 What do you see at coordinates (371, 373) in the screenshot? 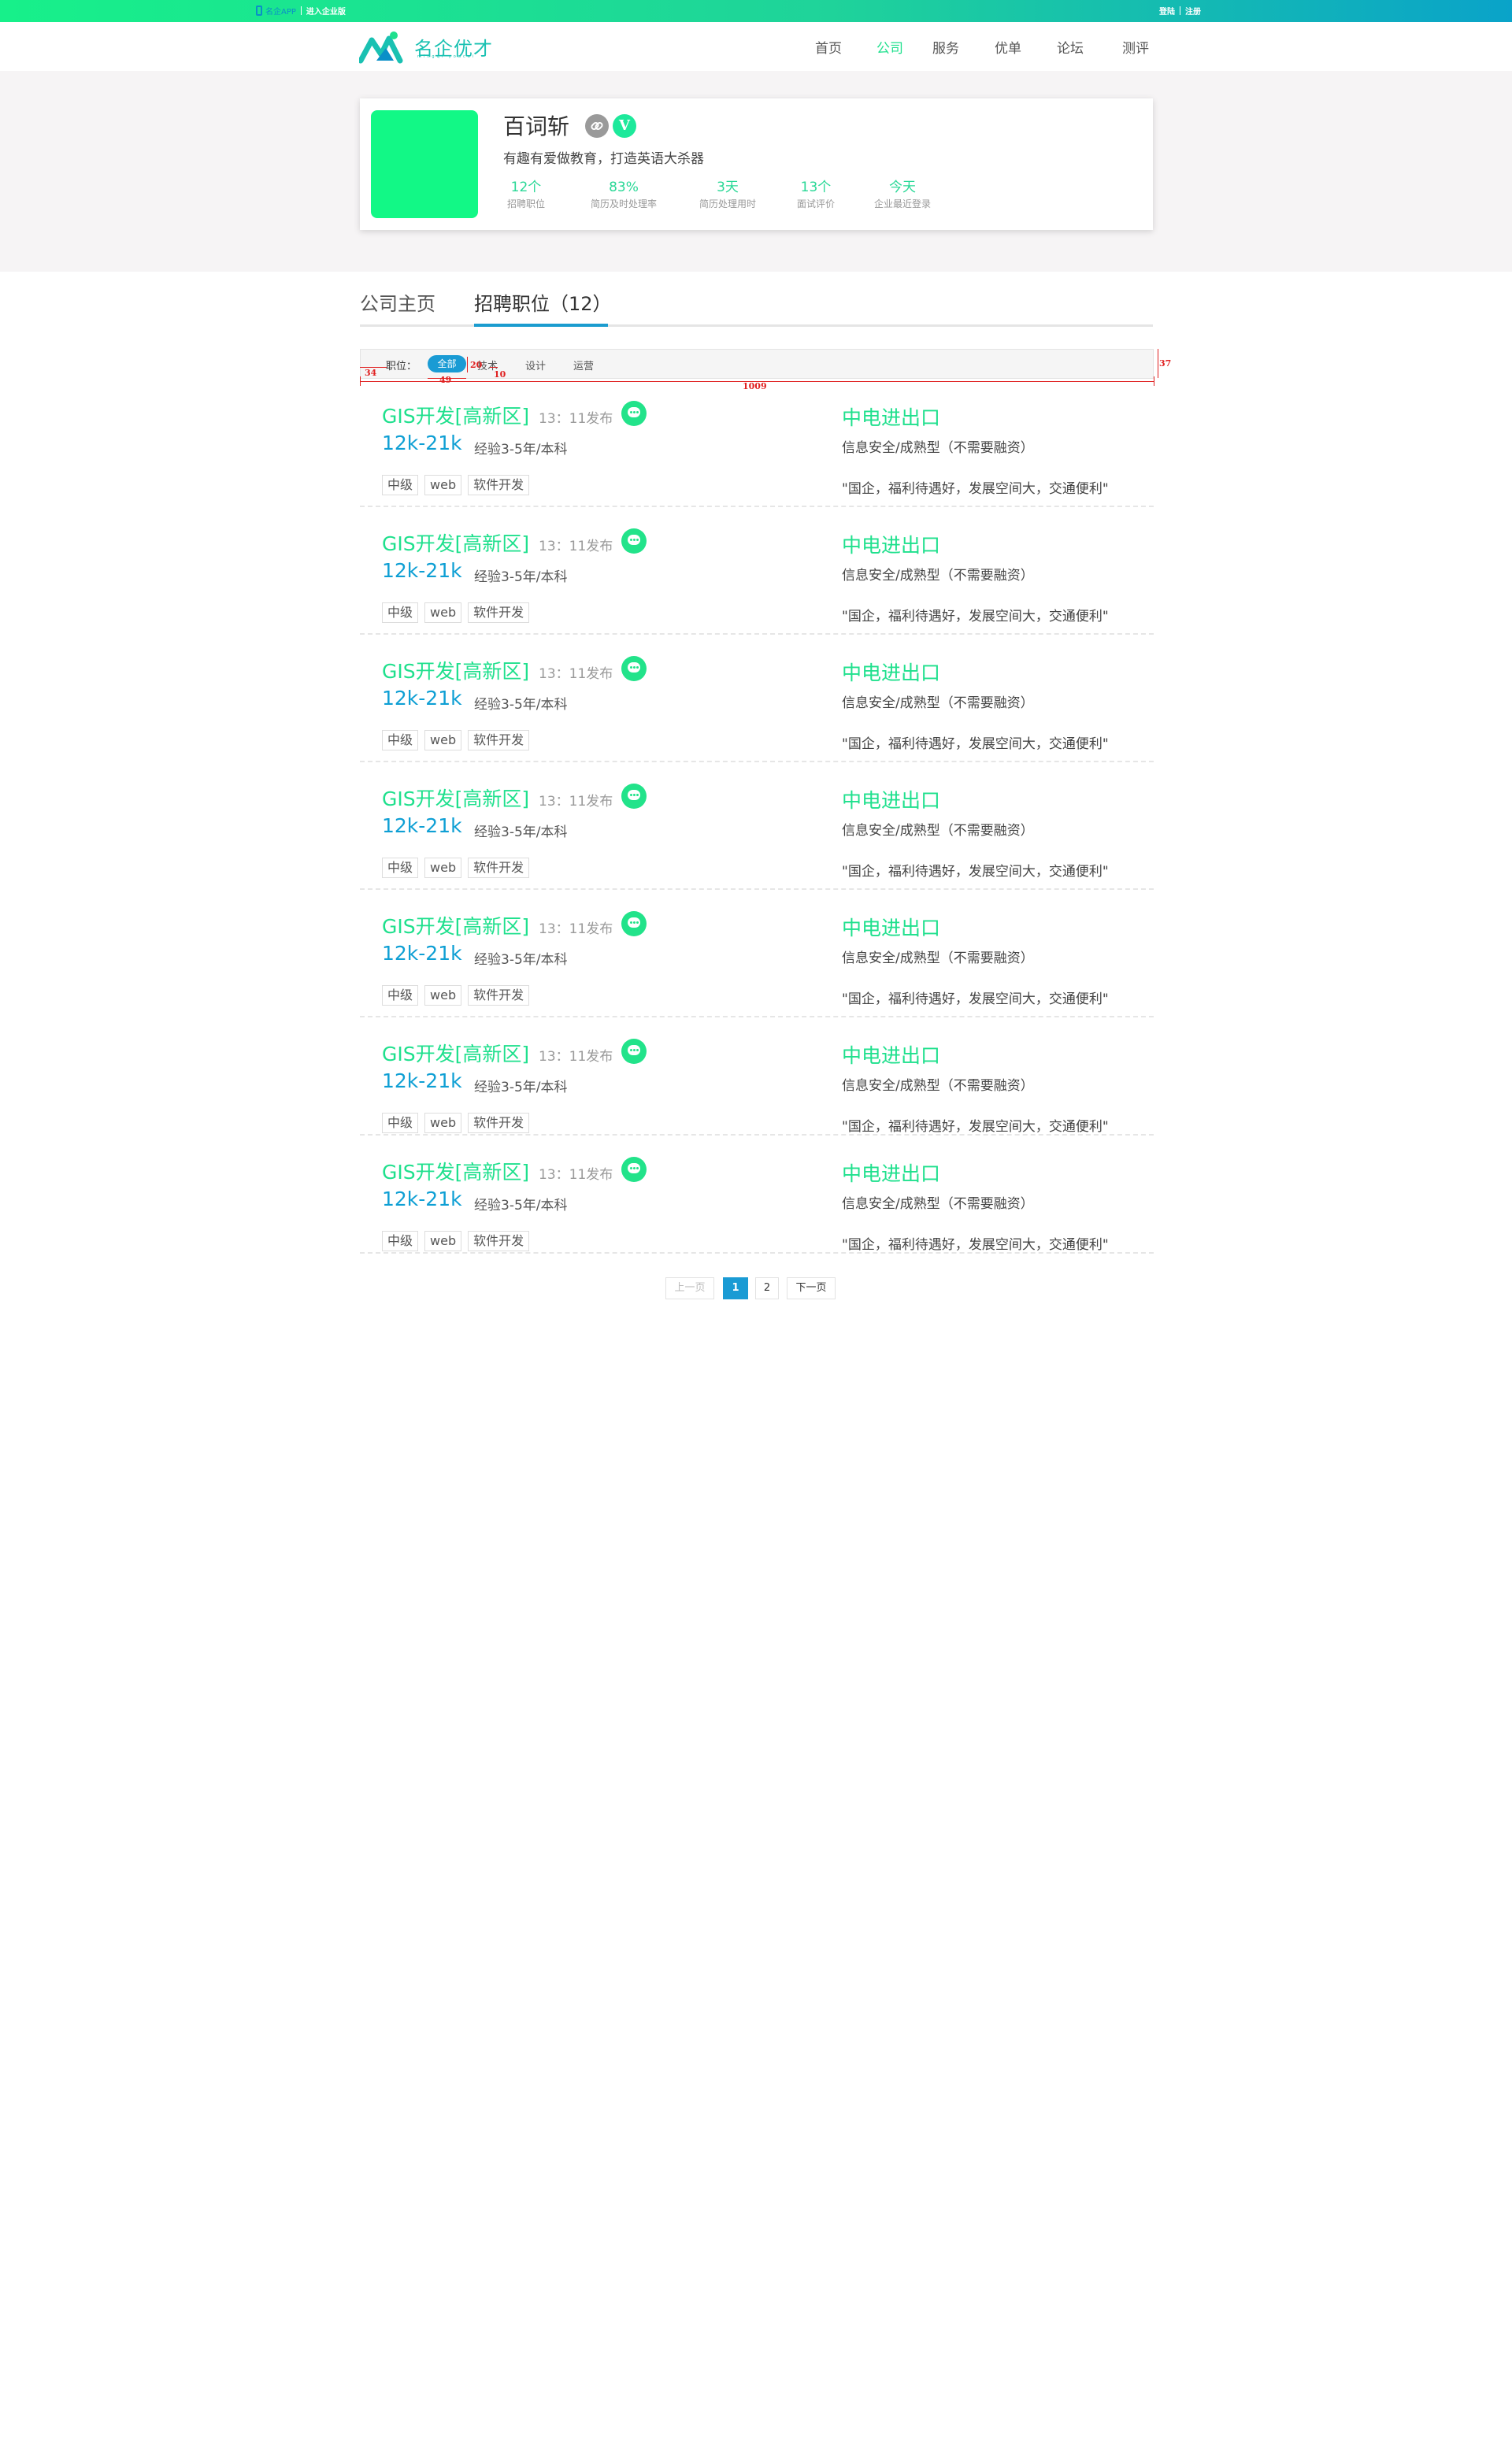
I see `measure-label: 34` at bounding box center [371, 373].